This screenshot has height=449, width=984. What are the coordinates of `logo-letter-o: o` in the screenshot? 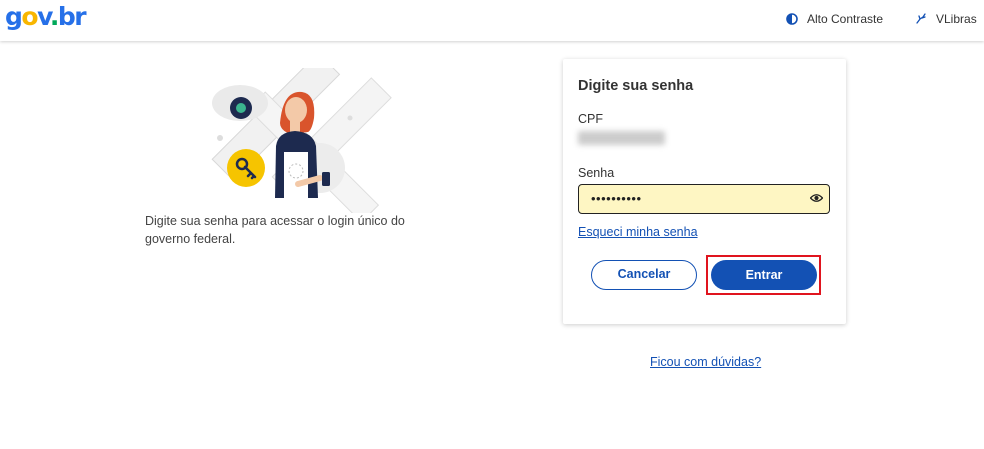 It's located at (29, 16).